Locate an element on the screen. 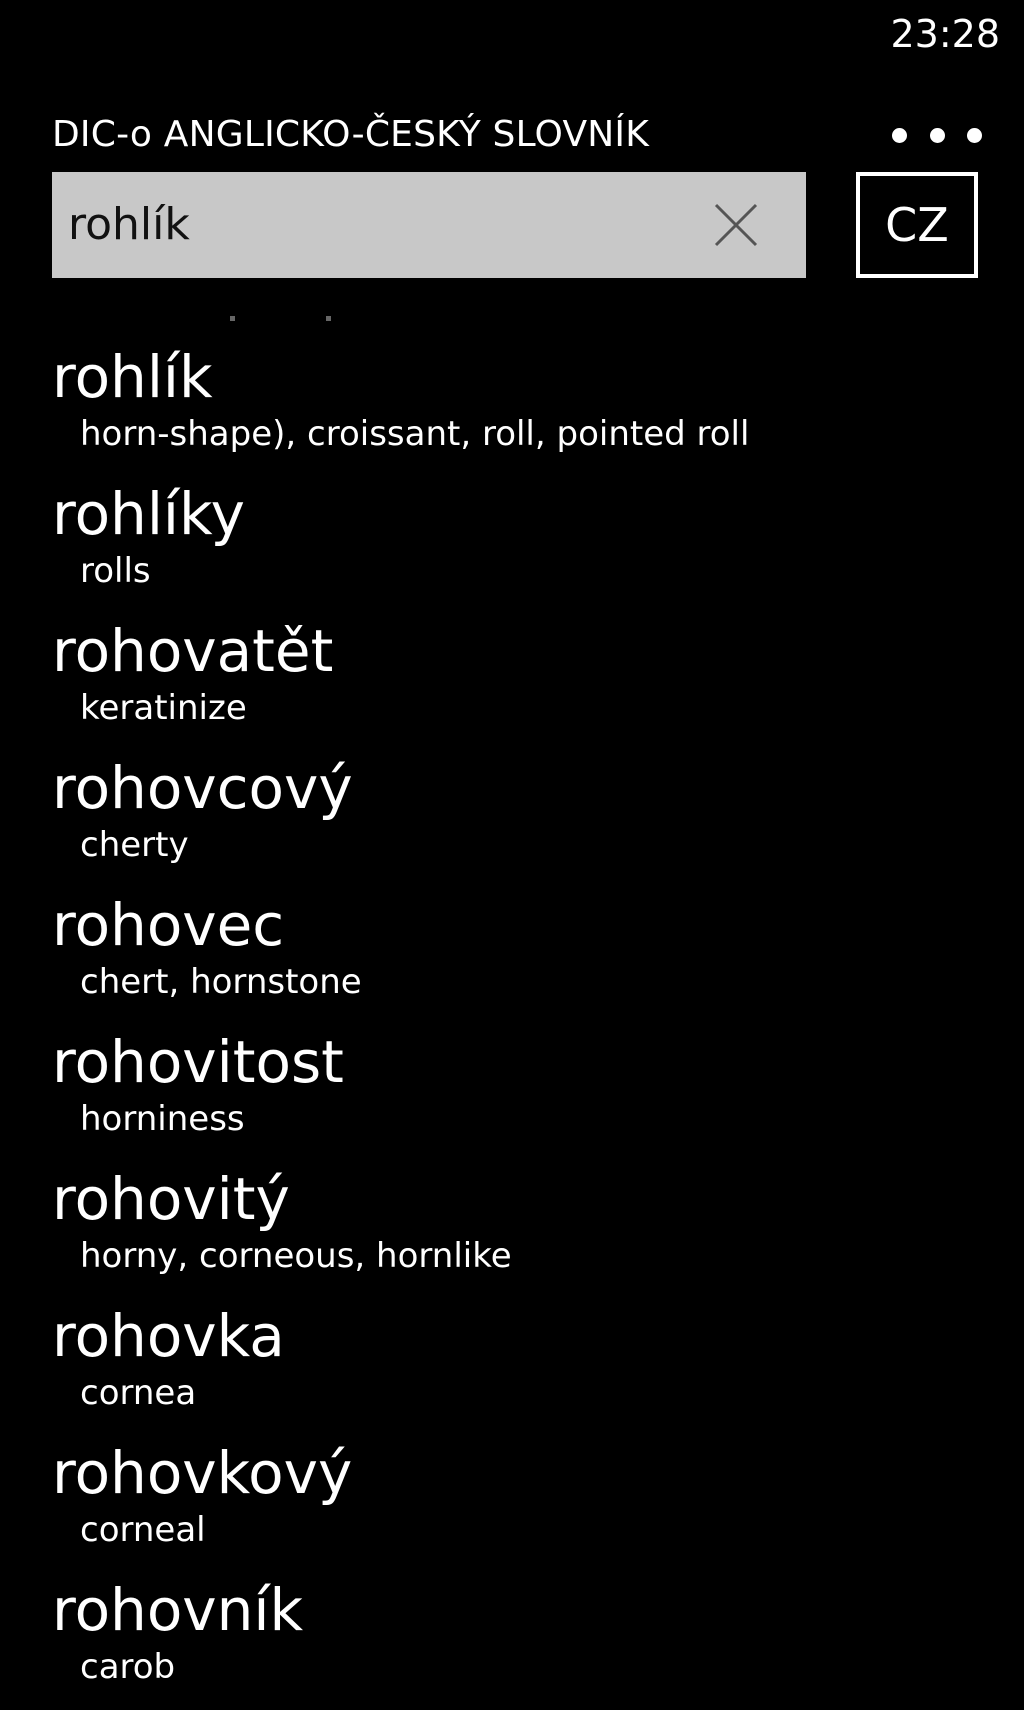 Image resolution: width=1024 pixels, height=1710 pixels. result-word: rohovka is located at coordinates (168, 1336).